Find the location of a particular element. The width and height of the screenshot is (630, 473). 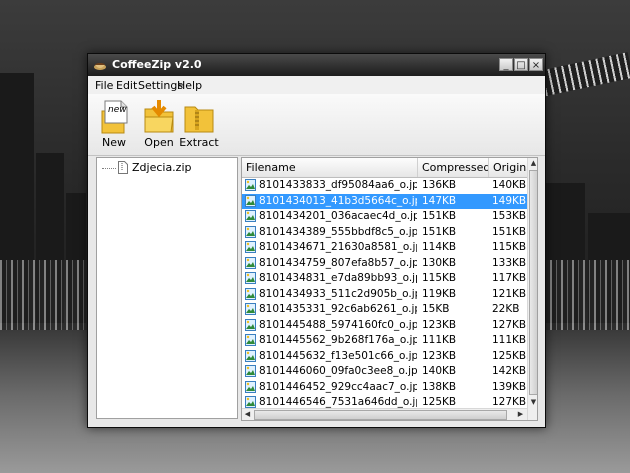

compressed-size-cell: 115KB is located at coordinates (439, 278).